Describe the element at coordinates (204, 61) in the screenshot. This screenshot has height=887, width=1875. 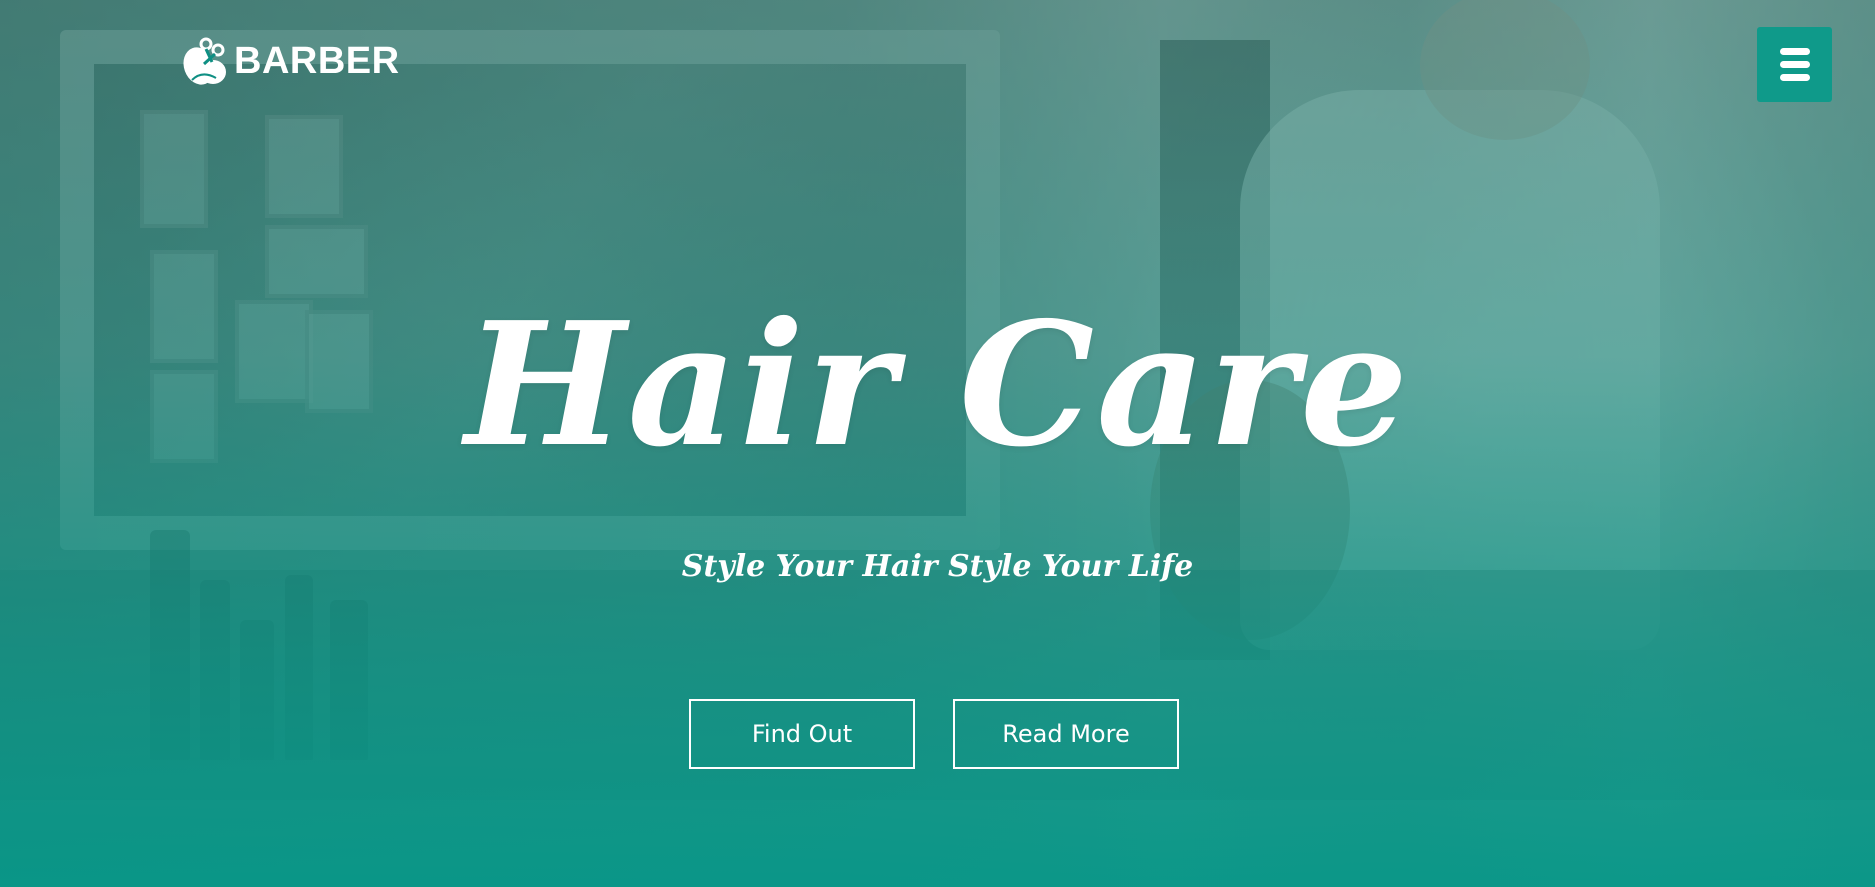
I see `barber-scissors-logo-icon` at that location.